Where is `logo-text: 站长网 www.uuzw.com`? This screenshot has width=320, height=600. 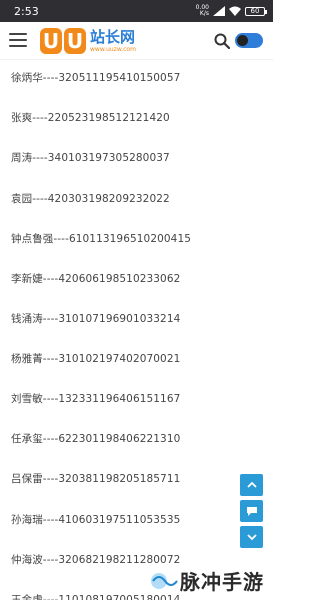
logo-text: 站长网 www.uuzw.com is located at coordinates (113, 41).